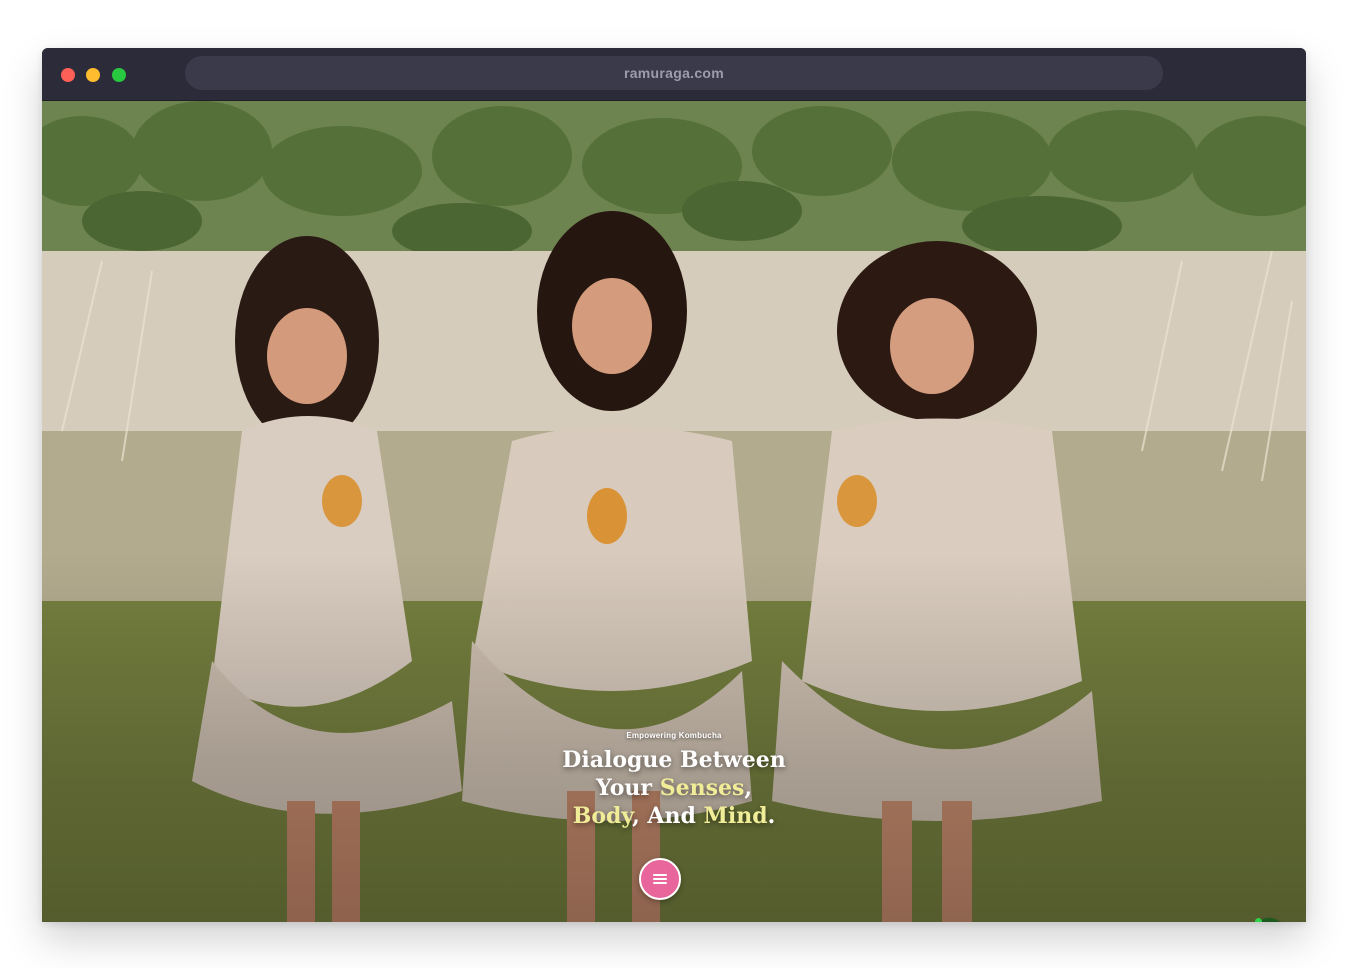 Image resolution: width=1351 pixels, height=968 pixels. What do you see at coordinates (674, 760) in the screenshot?
I see `headline-line-1: Dialogue Between` at bounding box center [674, 760].